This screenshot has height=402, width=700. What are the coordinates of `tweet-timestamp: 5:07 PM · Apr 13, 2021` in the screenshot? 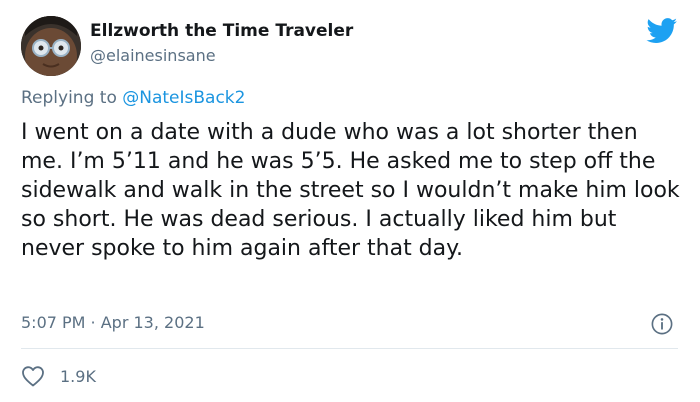 It's located at (113, 322).